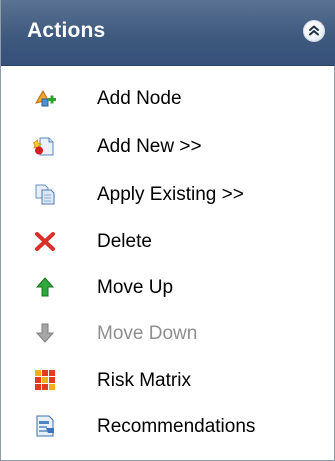 Image resolution: width=335 pixels, height=461 pixels. Describe the element at coordinates (167, 241) in the screenshot. I see `action-delete: Delete` at that location.